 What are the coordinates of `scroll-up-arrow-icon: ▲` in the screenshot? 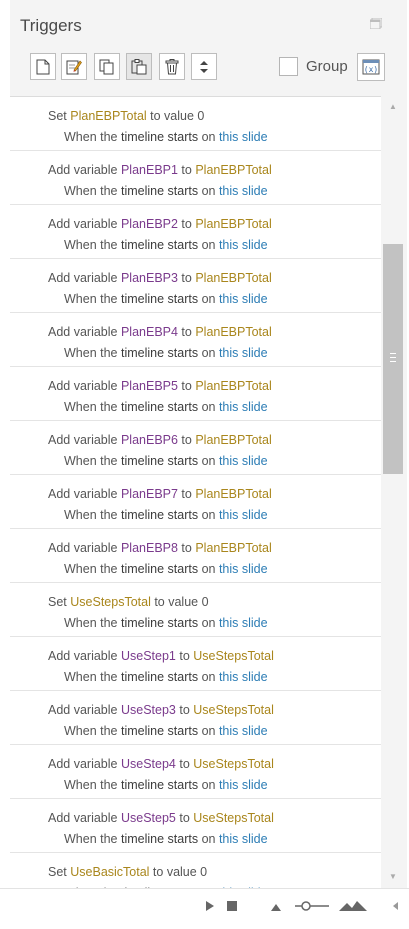 It's located at (393, 107).